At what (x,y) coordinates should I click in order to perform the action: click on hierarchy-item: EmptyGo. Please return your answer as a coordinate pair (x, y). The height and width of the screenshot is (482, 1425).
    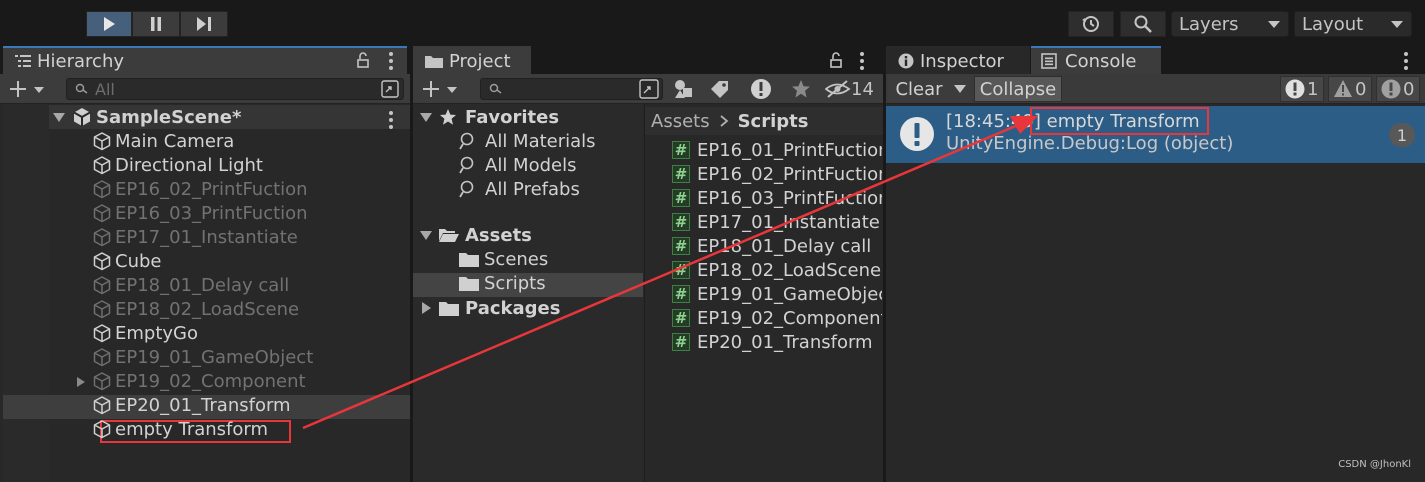
    Looking at the image, I should click on (145, 333).